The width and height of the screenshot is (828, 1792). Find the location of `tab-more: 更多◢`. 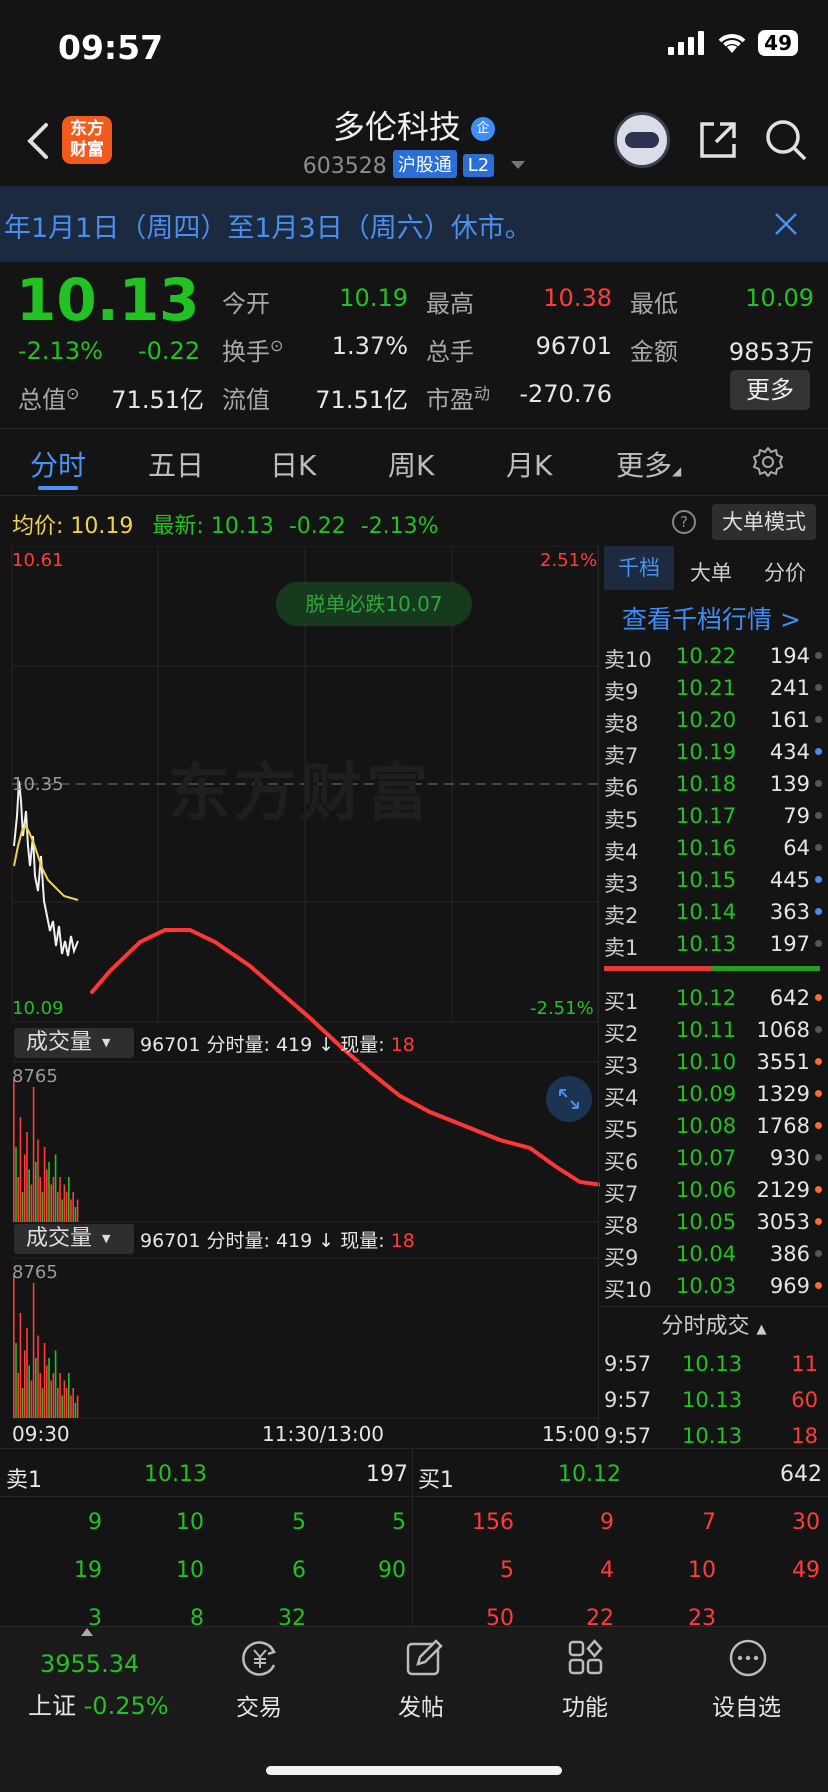

tab-more: 更多◢ is located at coordinates (648, 464).